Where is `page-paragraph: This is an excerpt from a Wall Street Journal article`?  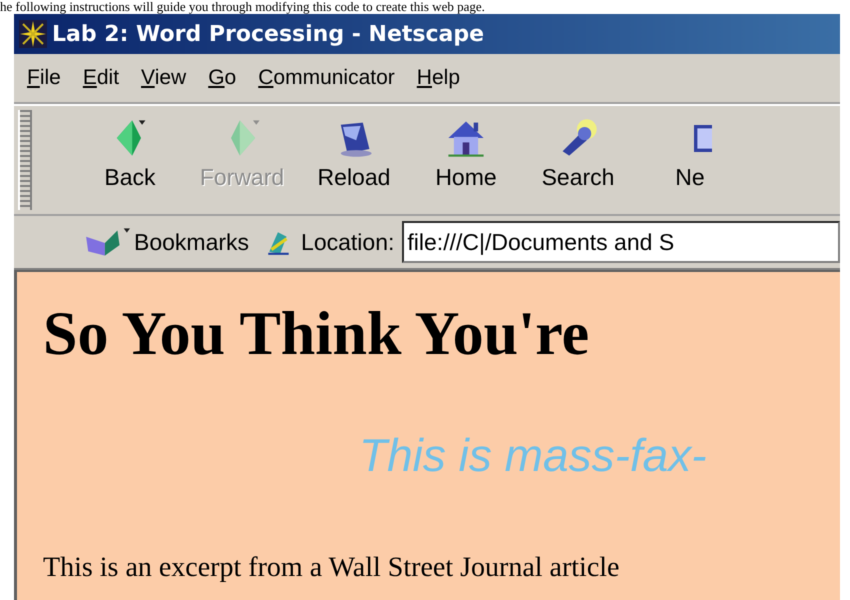
page-paragraph: This is an excerpt from a Wall Street Journal article is located at coordinates (331, 567).